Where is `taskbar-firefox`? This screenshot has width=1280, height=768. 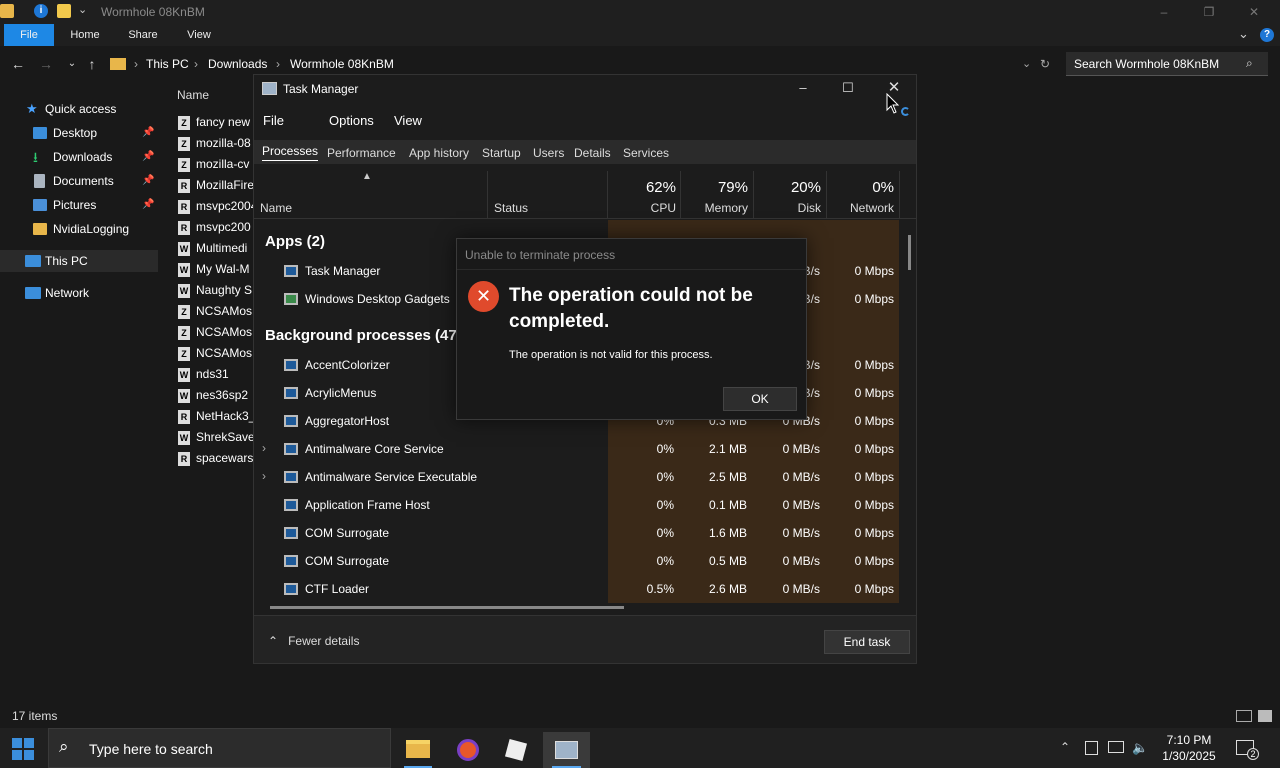
taskbar-firefox is located at coordinates (468, 750).